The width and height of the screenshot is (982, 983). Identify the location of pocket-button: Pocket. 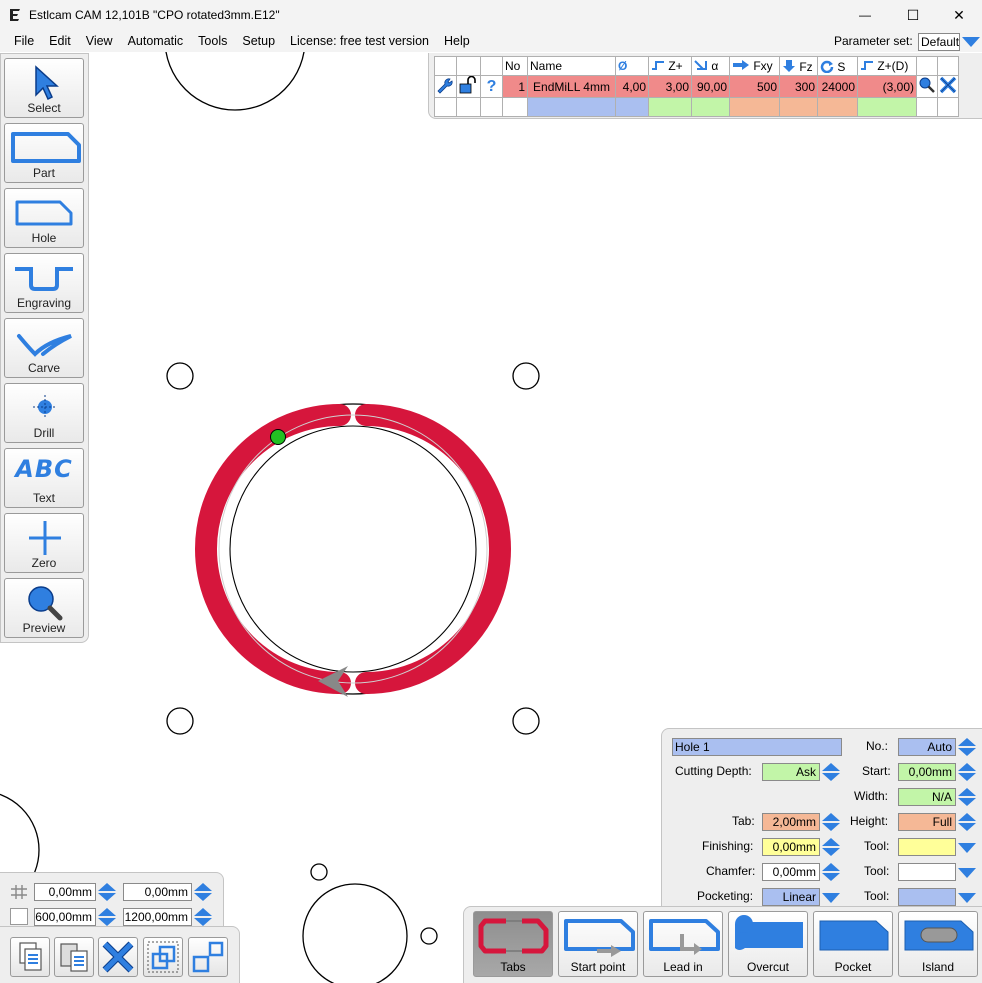
(853, 944).